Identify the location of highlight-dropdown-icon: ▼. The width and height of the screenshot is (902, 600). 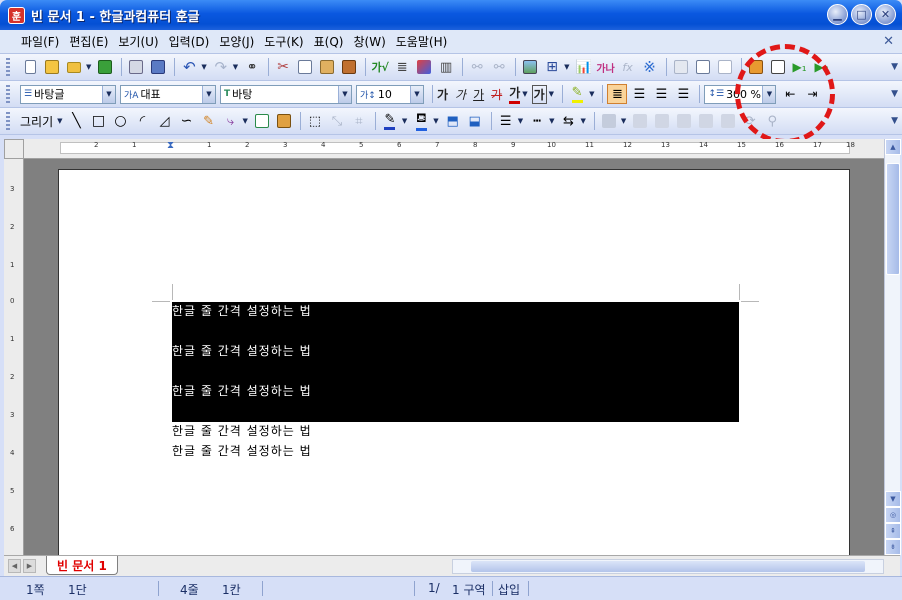
(591, 94).